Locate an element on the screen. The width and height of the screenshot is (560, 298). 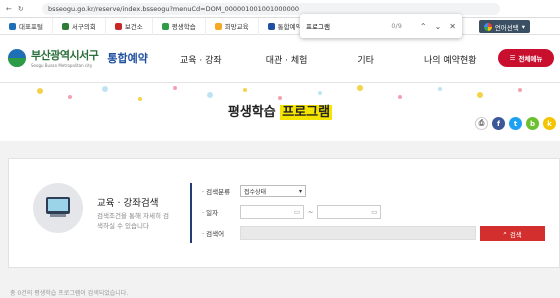
refresh-icon: ↻ is located at coordinates (21, 9).